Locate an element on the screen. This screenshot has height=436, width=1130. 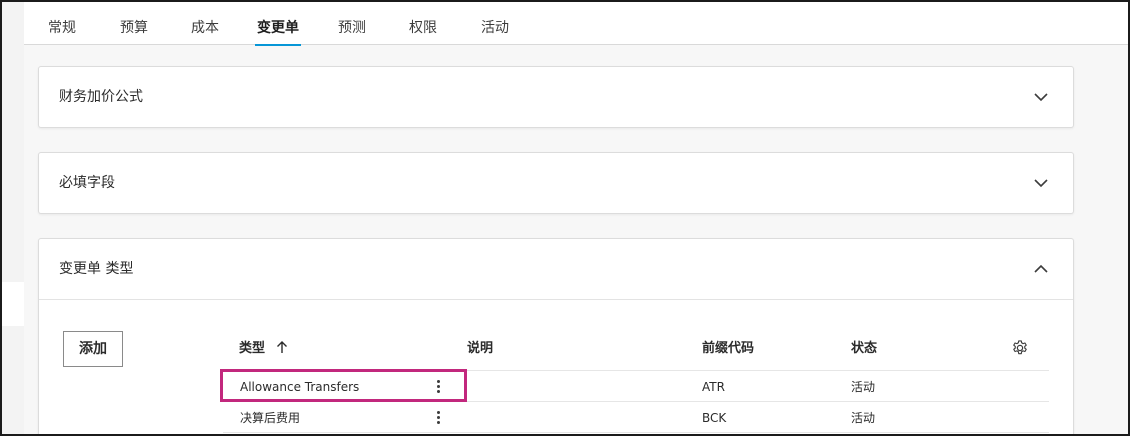
tab-permissions: 权限 is located at coordinates (423, 23).